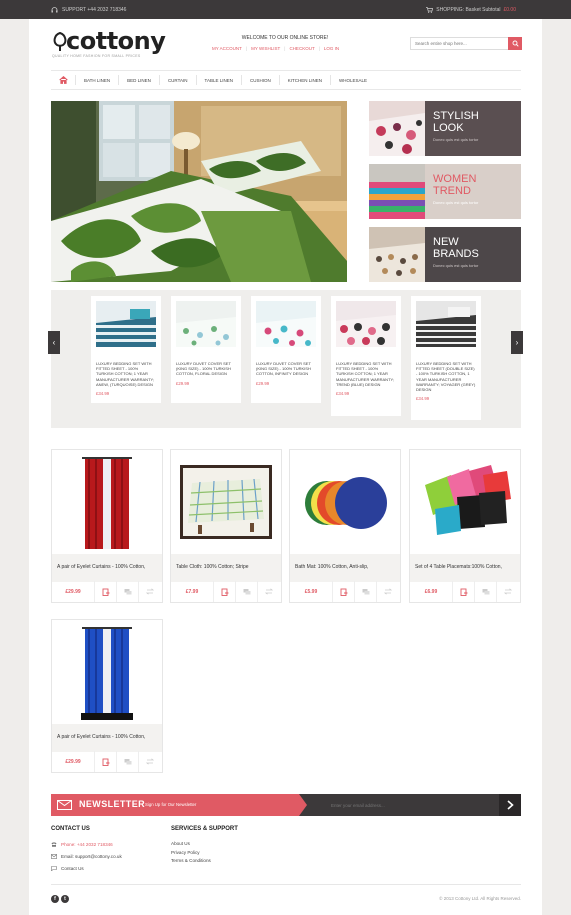  I want to click on support-phone: SUPPORT +44 2032 718346, so click(94, 10).